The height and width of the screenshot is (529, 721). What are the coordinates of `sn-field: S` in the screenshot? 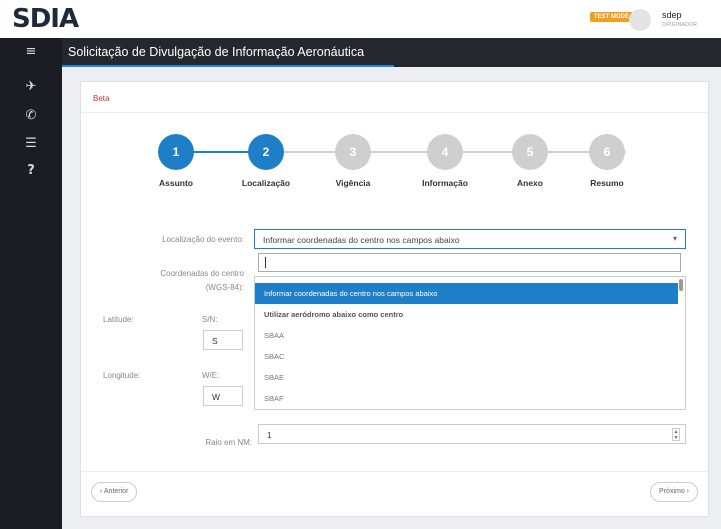 It's located at (223, 340).